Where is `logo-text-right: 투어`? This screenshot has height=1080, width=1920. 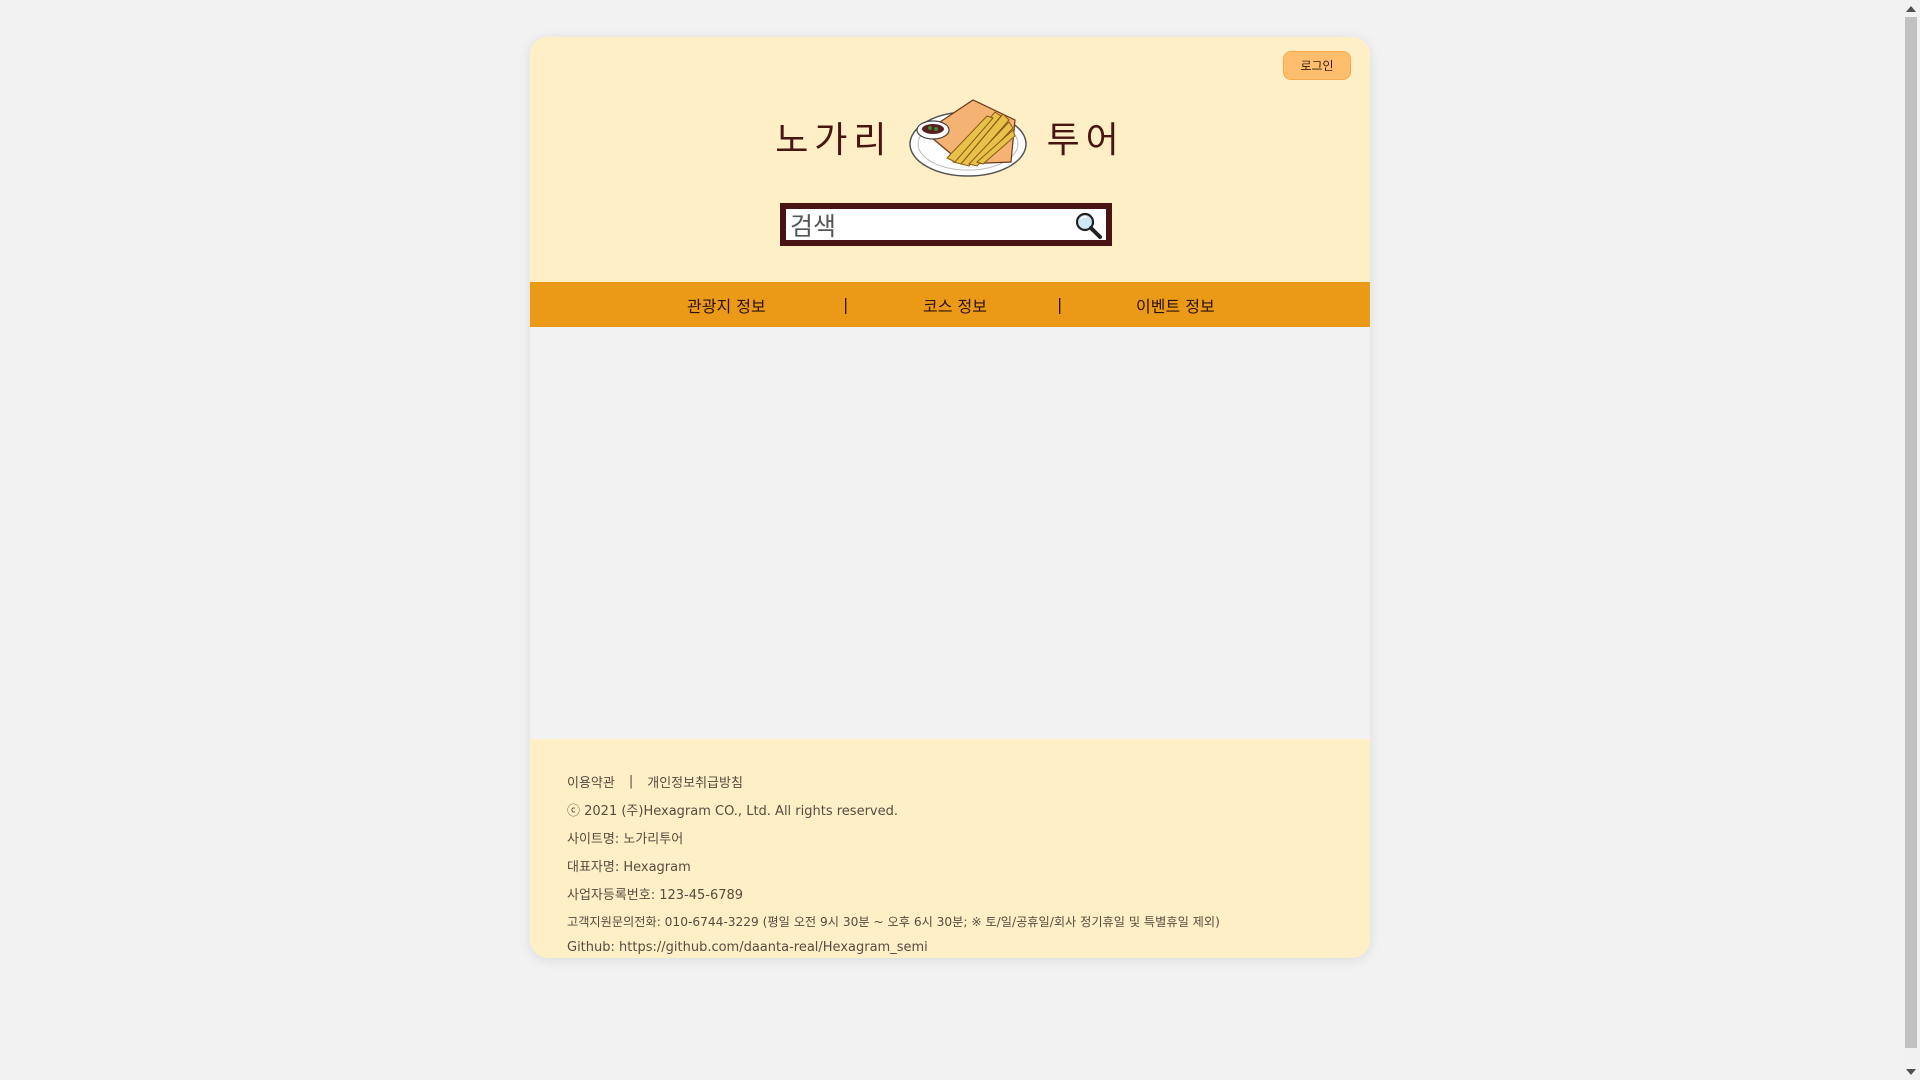
logo-text-right: 투어 is located at coordinates (1085, 140).